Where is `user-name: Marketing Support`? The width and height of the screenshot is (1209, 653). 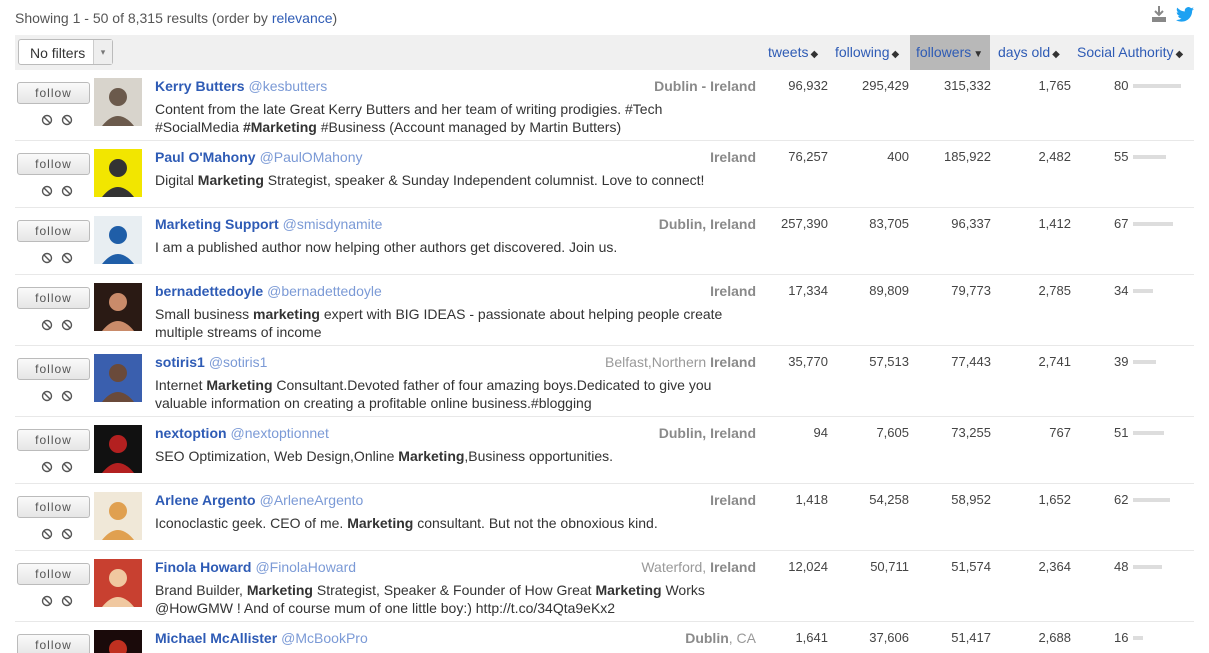 user-name: Marketing Support is located at coordinates (217, 224).